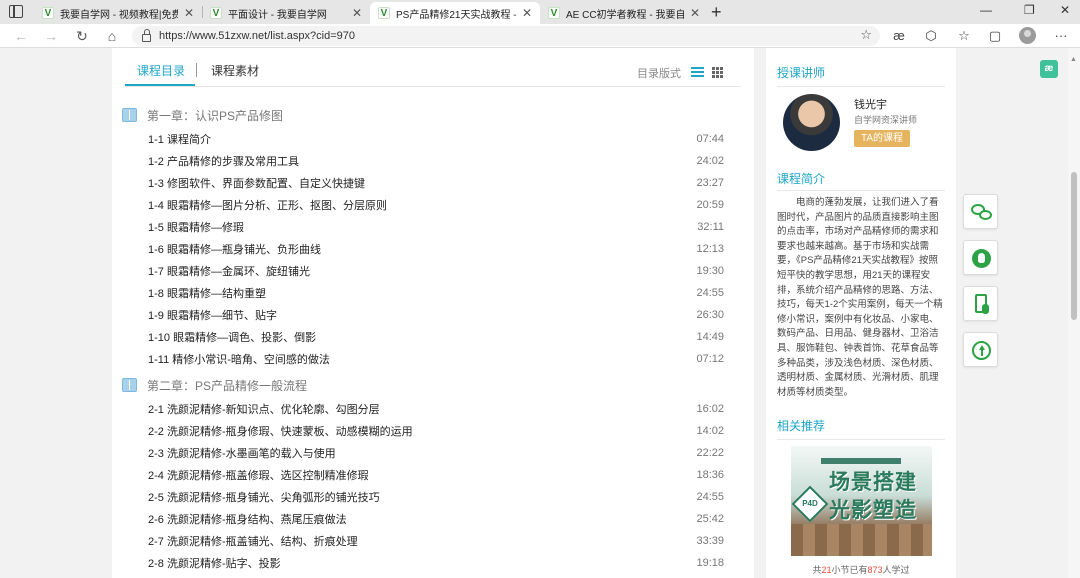 Image resolution: width=1080 pixels, height=578 pixels. I want to click on lesson-row: 2-1 洗颜泥精修-新知识点、优化轮廓、勾图分层 16:02, so click(436, 409).